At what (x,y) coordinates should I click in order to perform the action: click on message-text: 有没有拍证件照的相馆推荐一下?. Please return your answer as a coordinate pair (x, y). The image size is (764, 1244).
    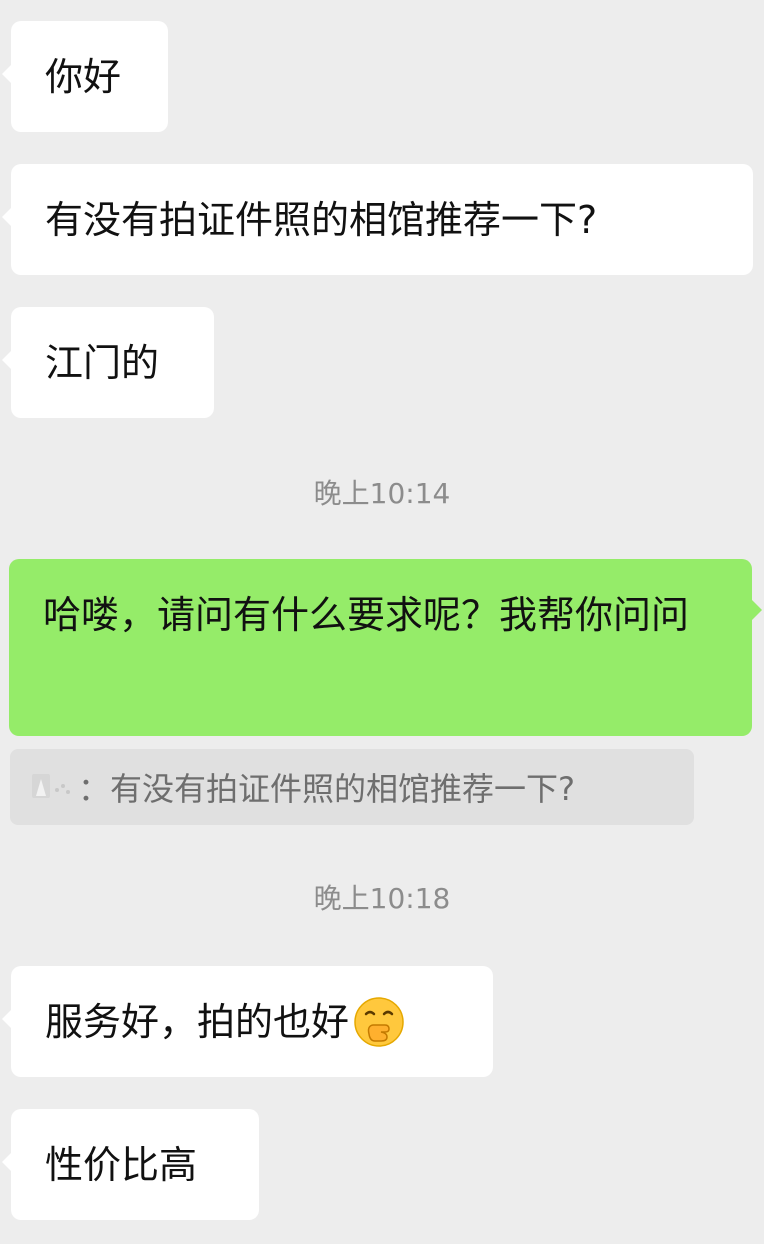
    Looking at the image, I should click on (321, 219).